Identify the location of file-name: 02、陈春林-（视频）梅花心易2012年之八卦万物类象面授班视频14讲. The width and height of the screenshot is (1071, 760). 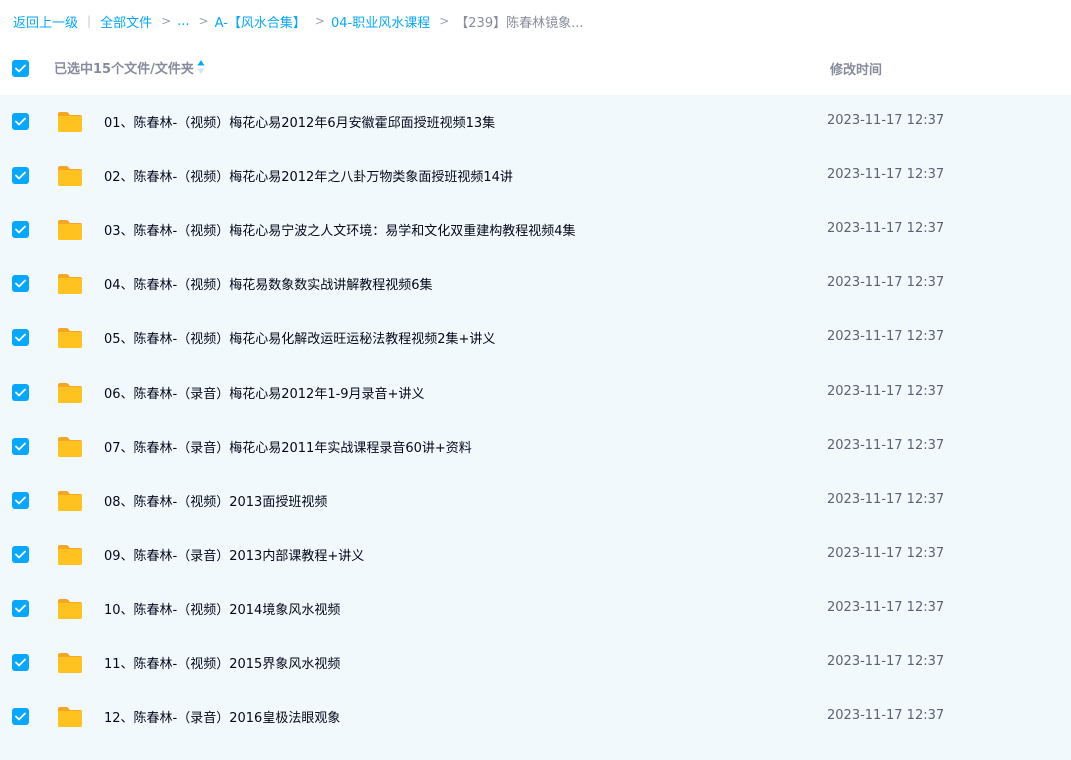
(308, 175).